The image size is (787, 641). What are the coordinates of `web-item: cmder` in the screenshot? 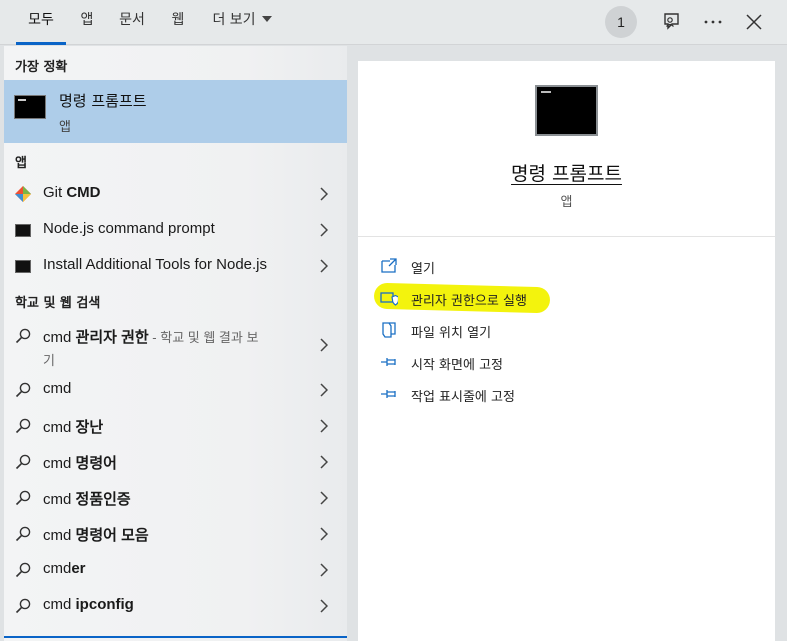 It's located at (175, 570).